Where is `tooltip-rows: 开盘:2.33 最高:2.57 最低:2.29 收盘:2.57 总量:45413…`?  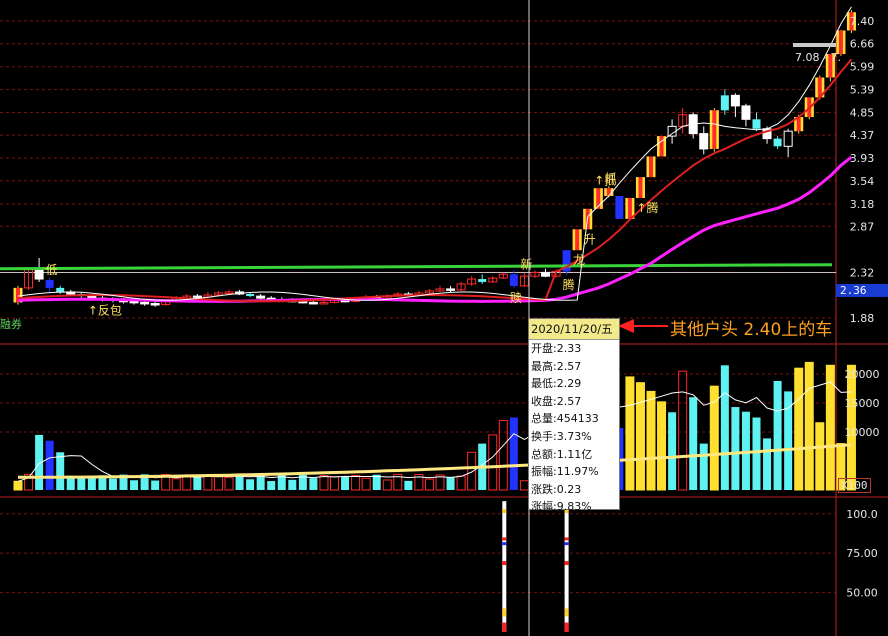
tooltip-rows: 开盘:2.33 最高:2.57 最低:2.29 收盘:2.57 总量:45413… is located at coordinates (574, 428).